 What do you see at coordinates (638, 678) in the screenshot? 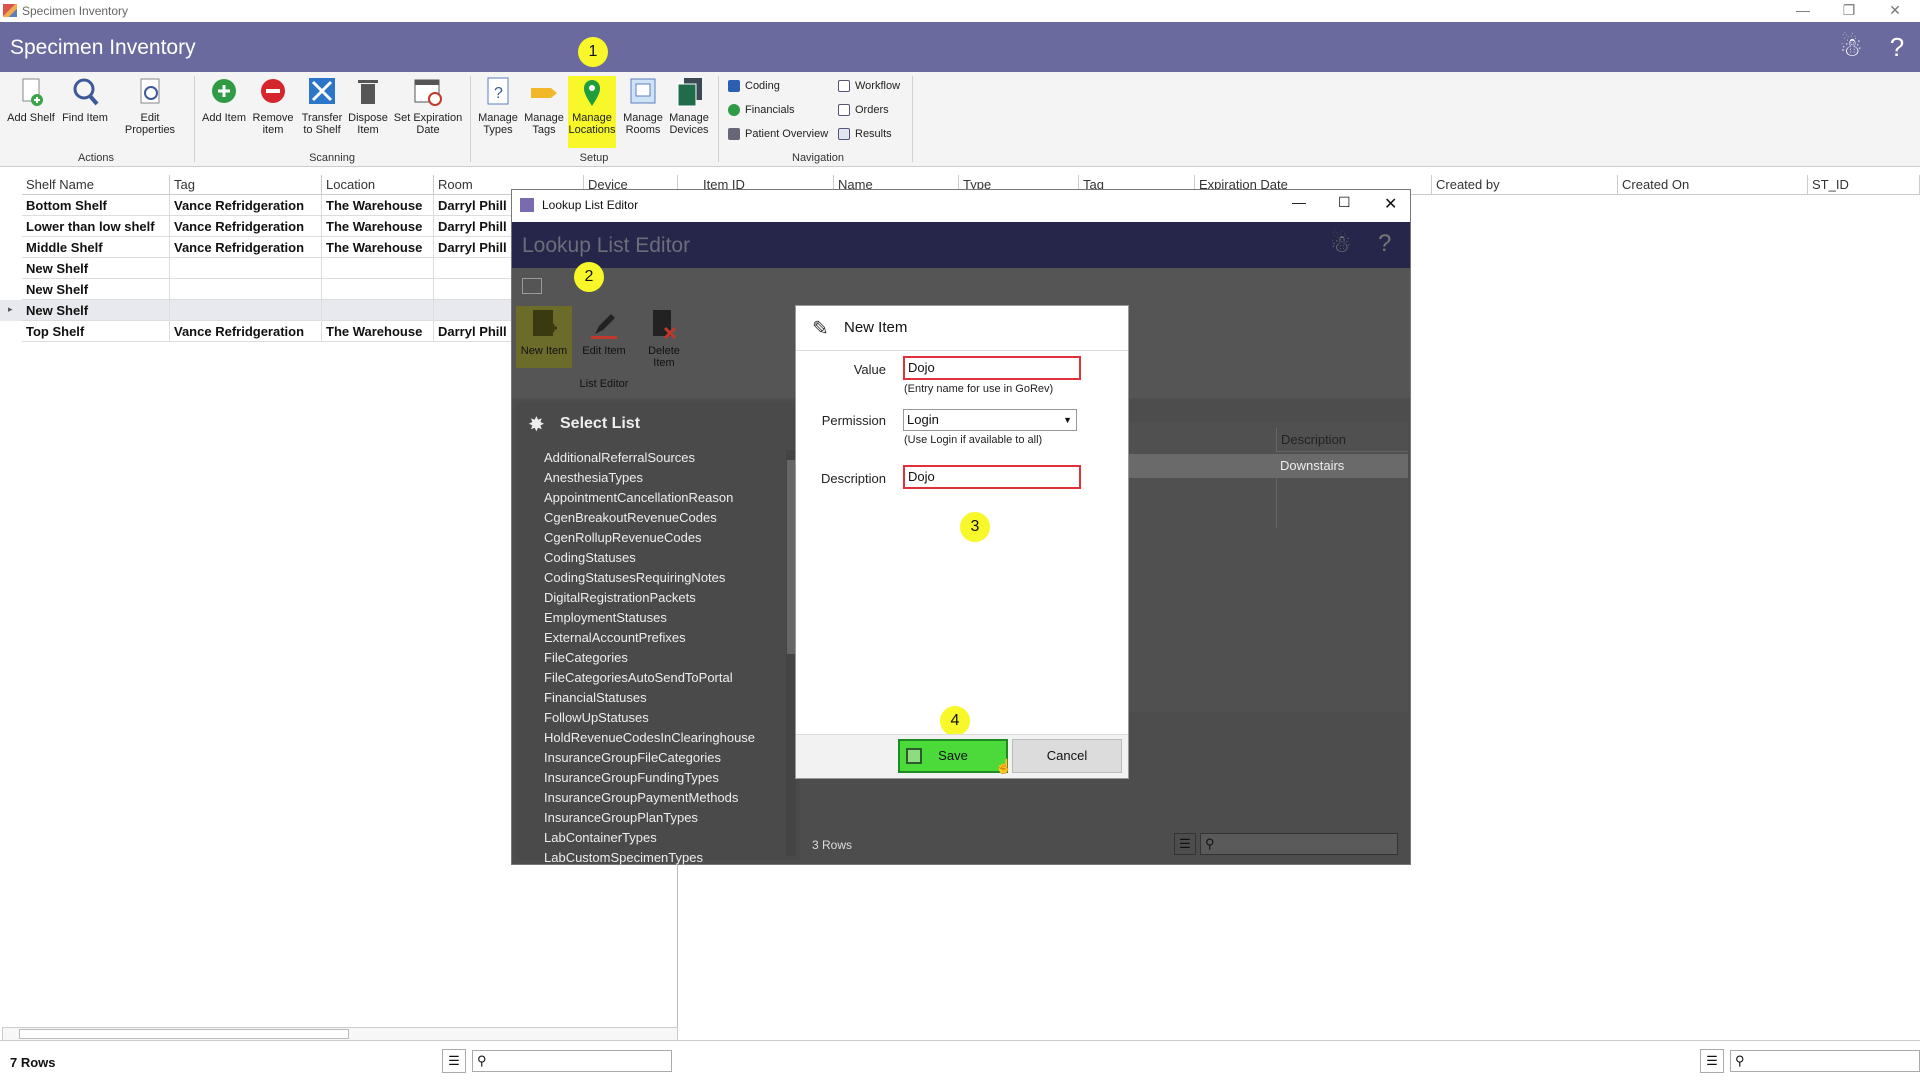
I see `list-item: FileCategoriesAutoSendToPortal` at bounding box center [638, 678].